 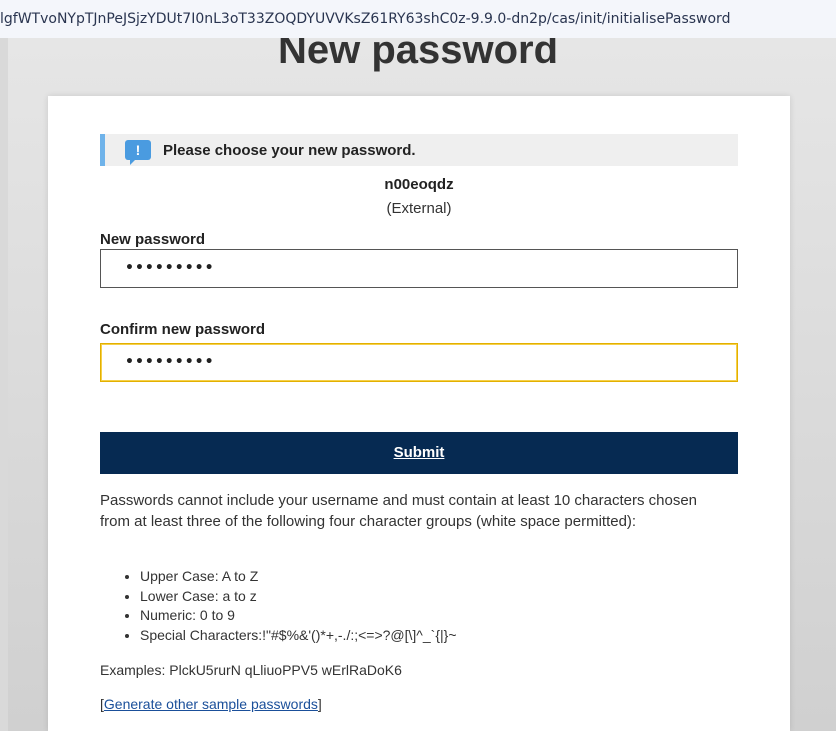 I want to click on exclamation-speech-icon: !, so click(x=138, y=152).